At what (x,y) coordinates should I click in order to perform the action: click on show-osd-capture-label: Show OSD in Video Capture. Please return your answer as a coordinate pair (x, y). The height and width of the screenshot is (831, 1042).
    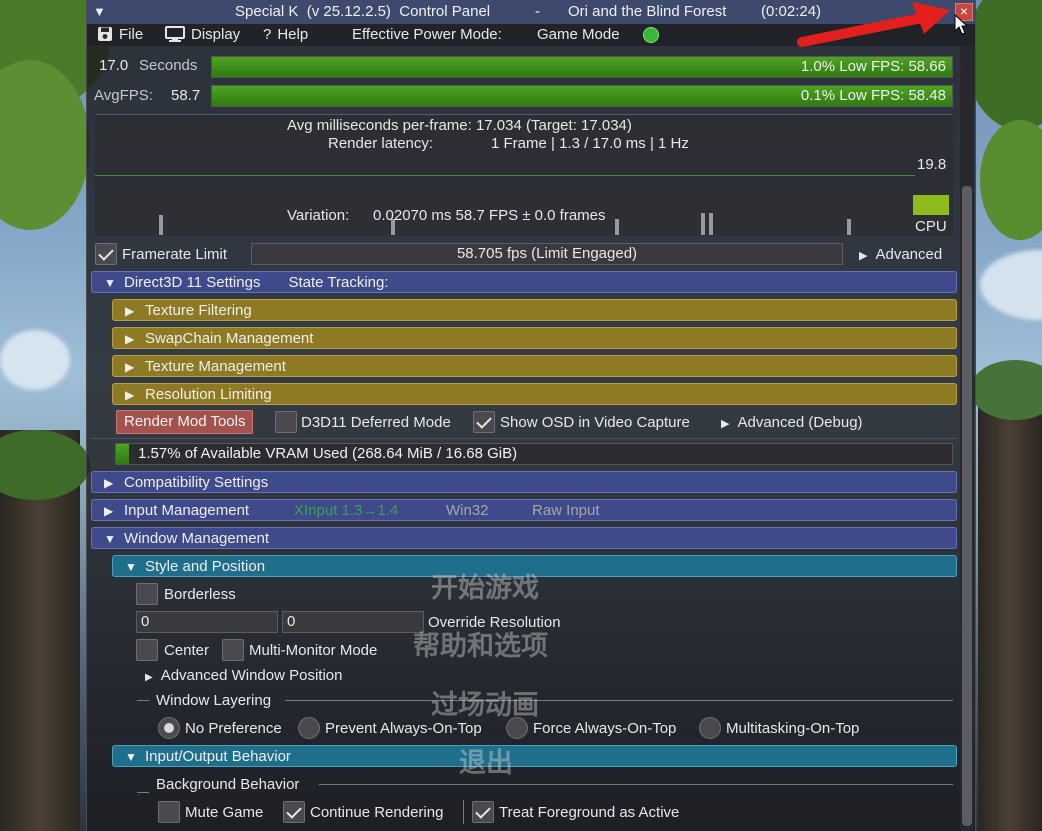
    Looking at the image, I should click on (595, 422).